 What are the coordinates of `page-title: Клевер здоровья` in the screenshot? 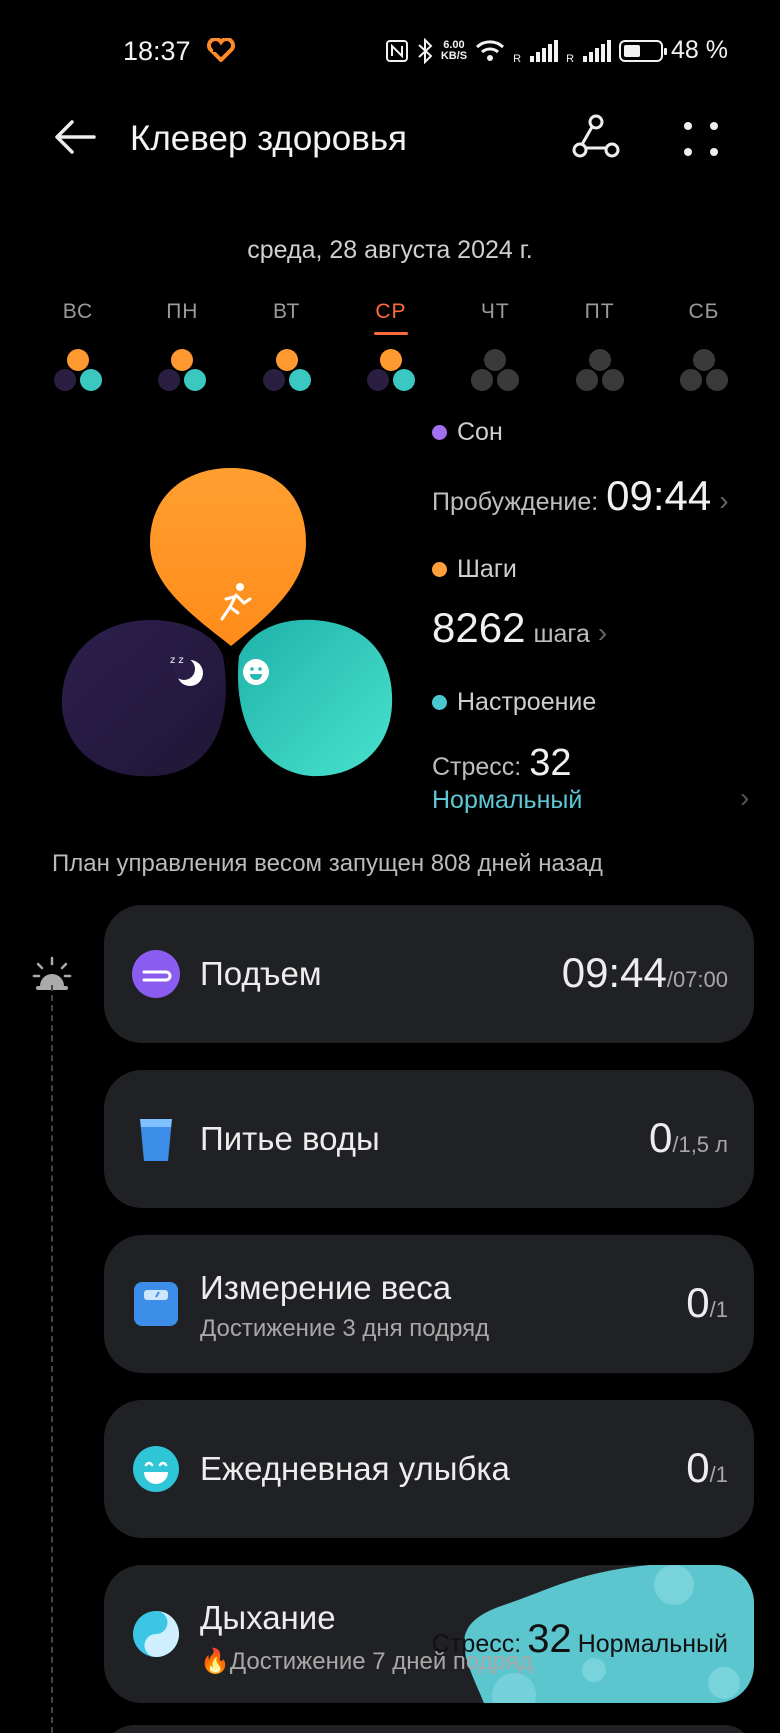 It's located at (269, 138).